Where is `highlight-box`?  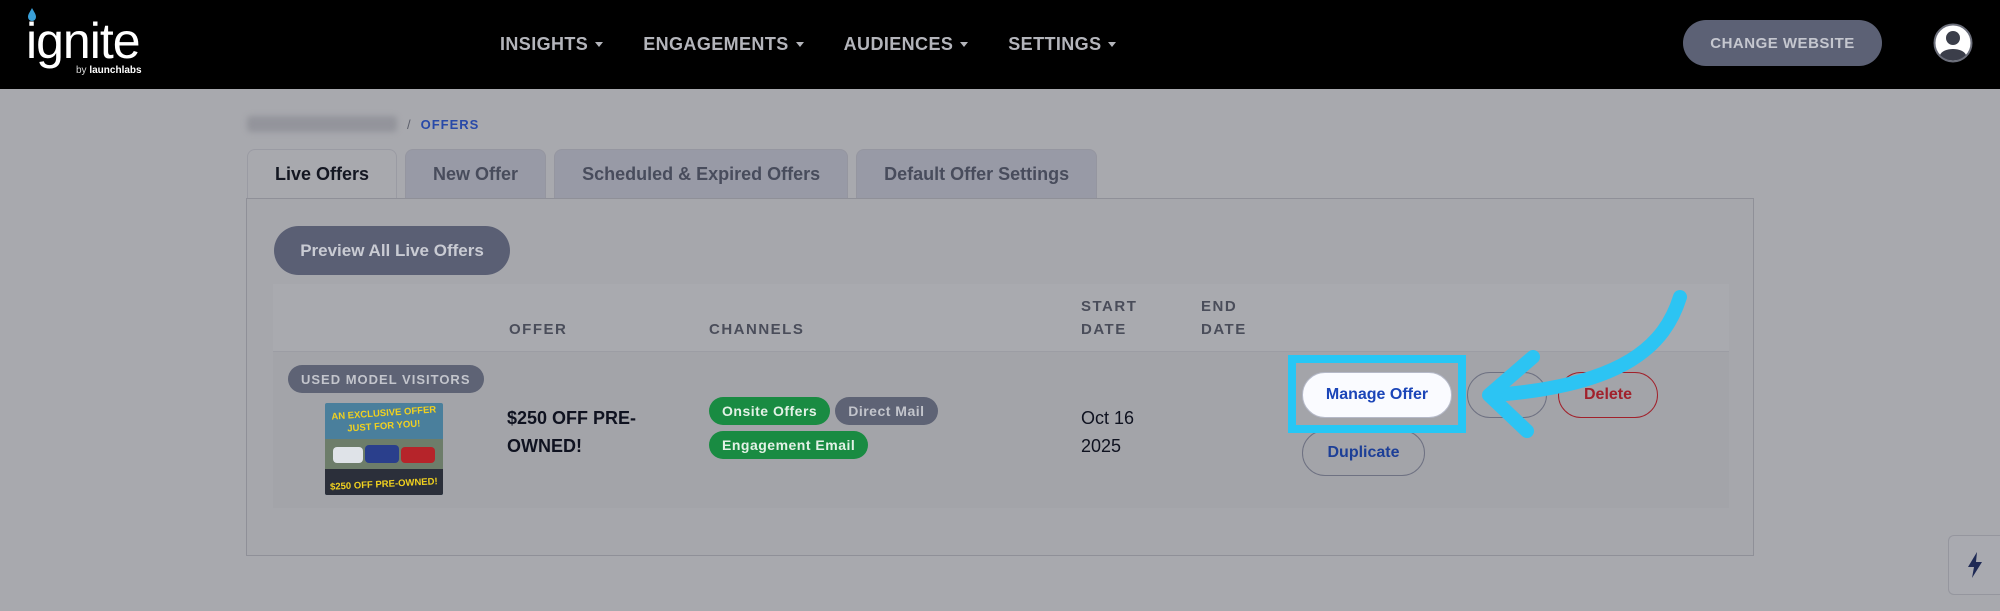 highlight-box is located at coordinates (1377, 394).